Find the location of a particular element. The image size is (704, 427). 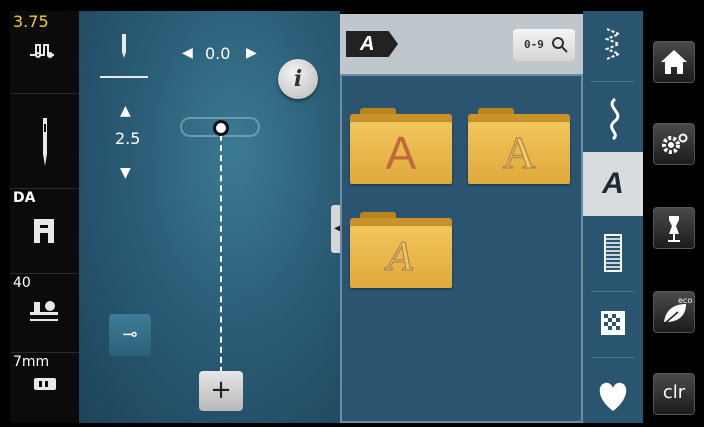

thread-tension-icon is located at coordinates (42, 51).